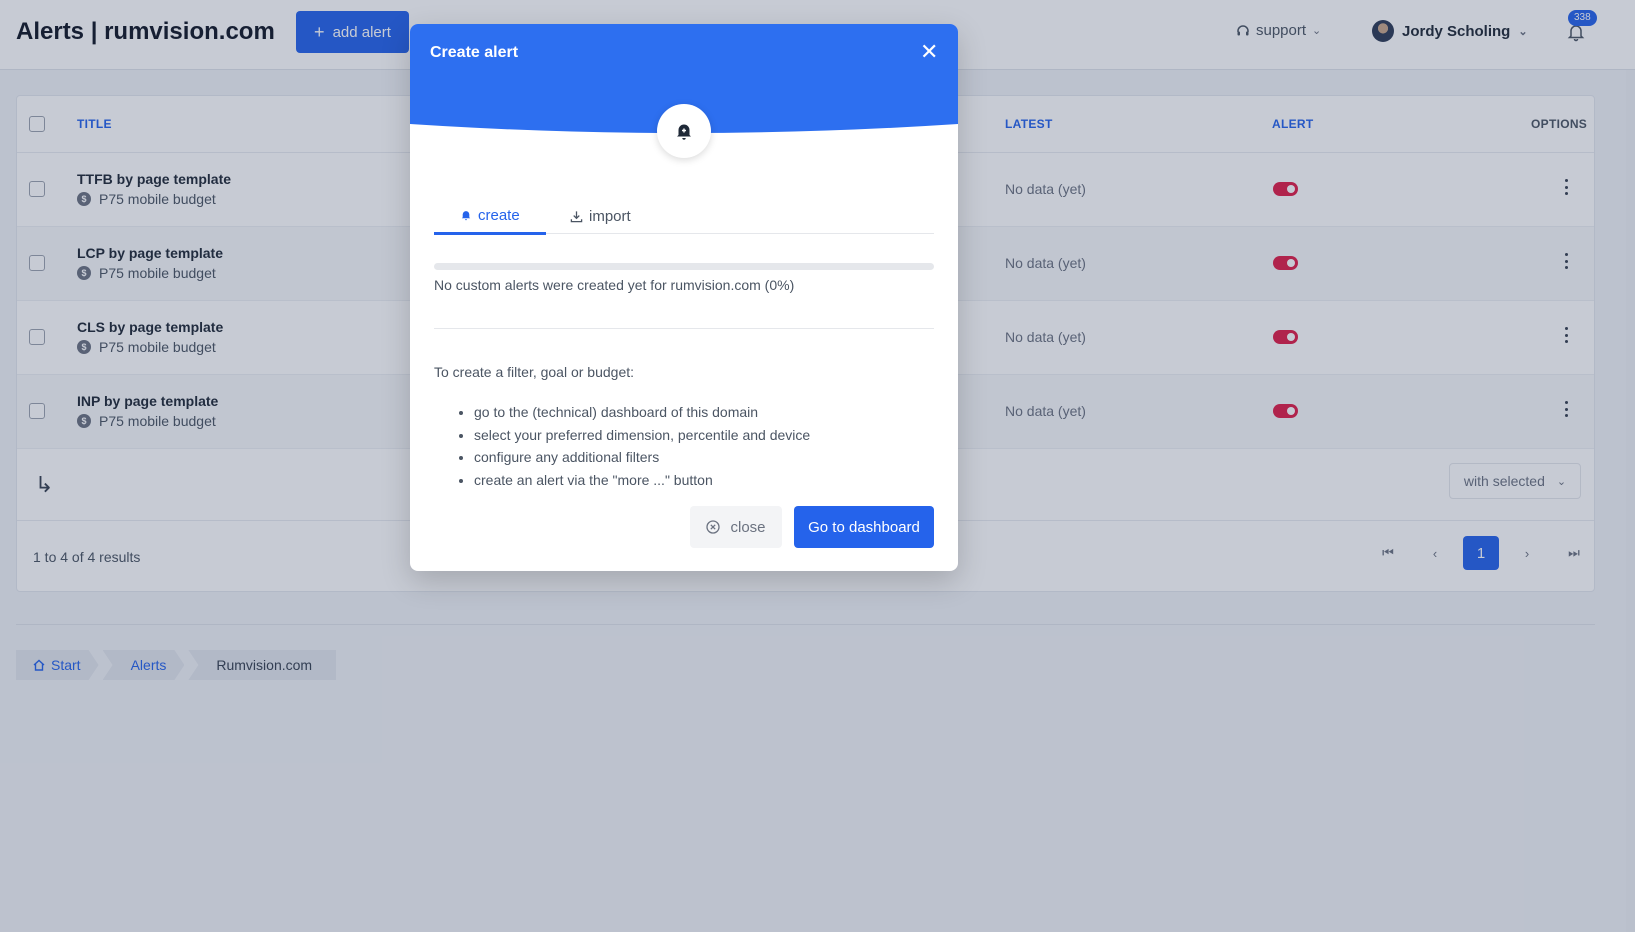 This screenshot has width=1635, height=932. What do you see at coordinates (684, 328) in the screenshot?
I see `divider` at bounding box center [684, 328].